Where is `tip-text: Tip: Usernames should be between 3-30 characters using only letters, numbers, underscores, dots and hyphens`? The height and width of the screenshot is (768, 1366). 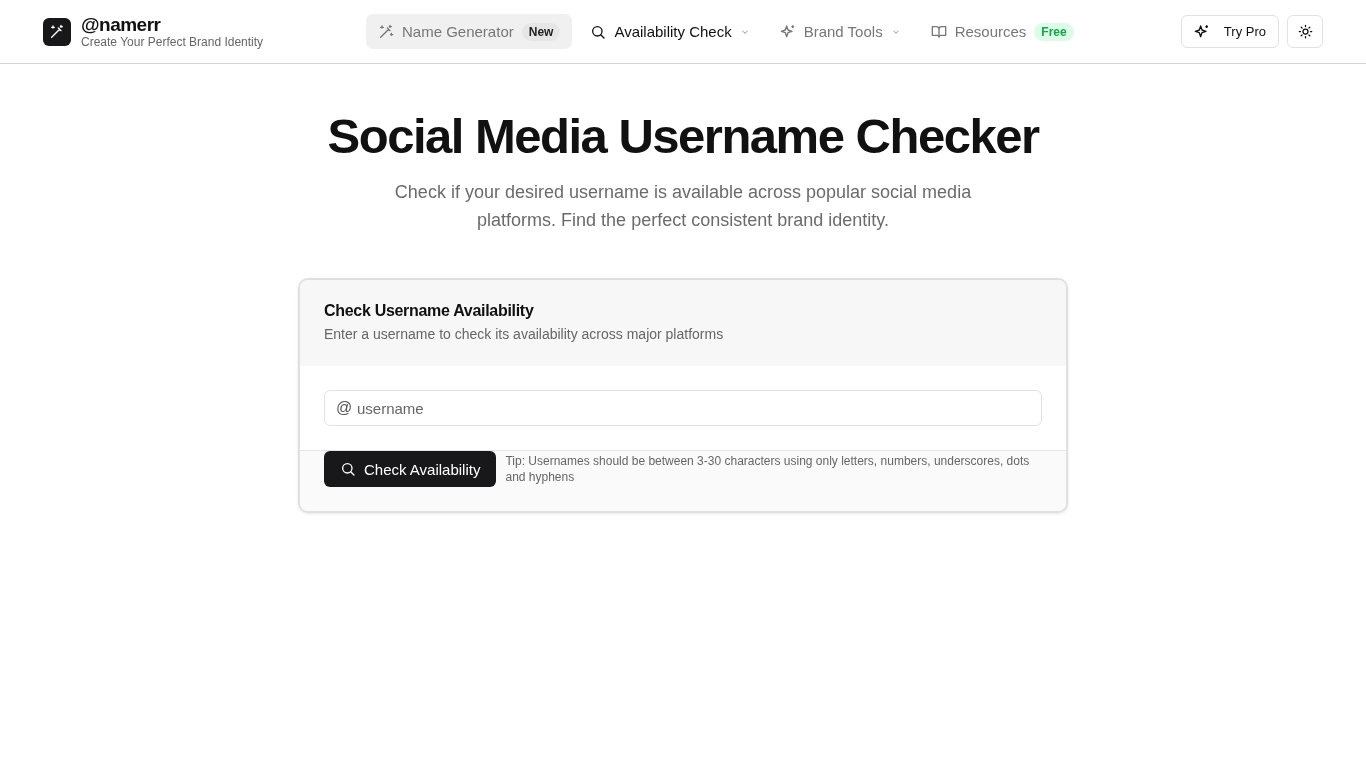 tip-text: Tip: Usernames should be between 3-30 characters using only letters, numbers, underscores, dots and hyphens is located at coordinates (768, 469).